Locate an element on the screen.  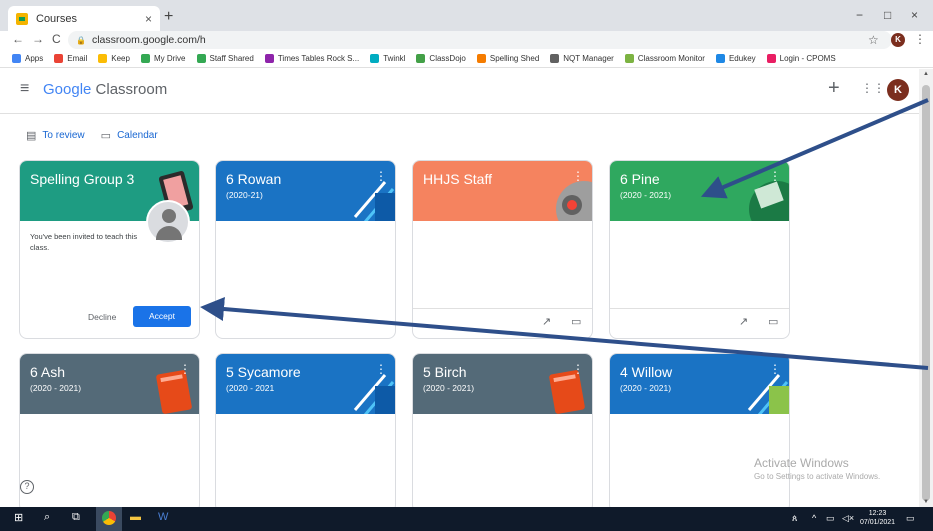
invite-text: You've been invited to teach this class. is located at coordinates (84, 242).